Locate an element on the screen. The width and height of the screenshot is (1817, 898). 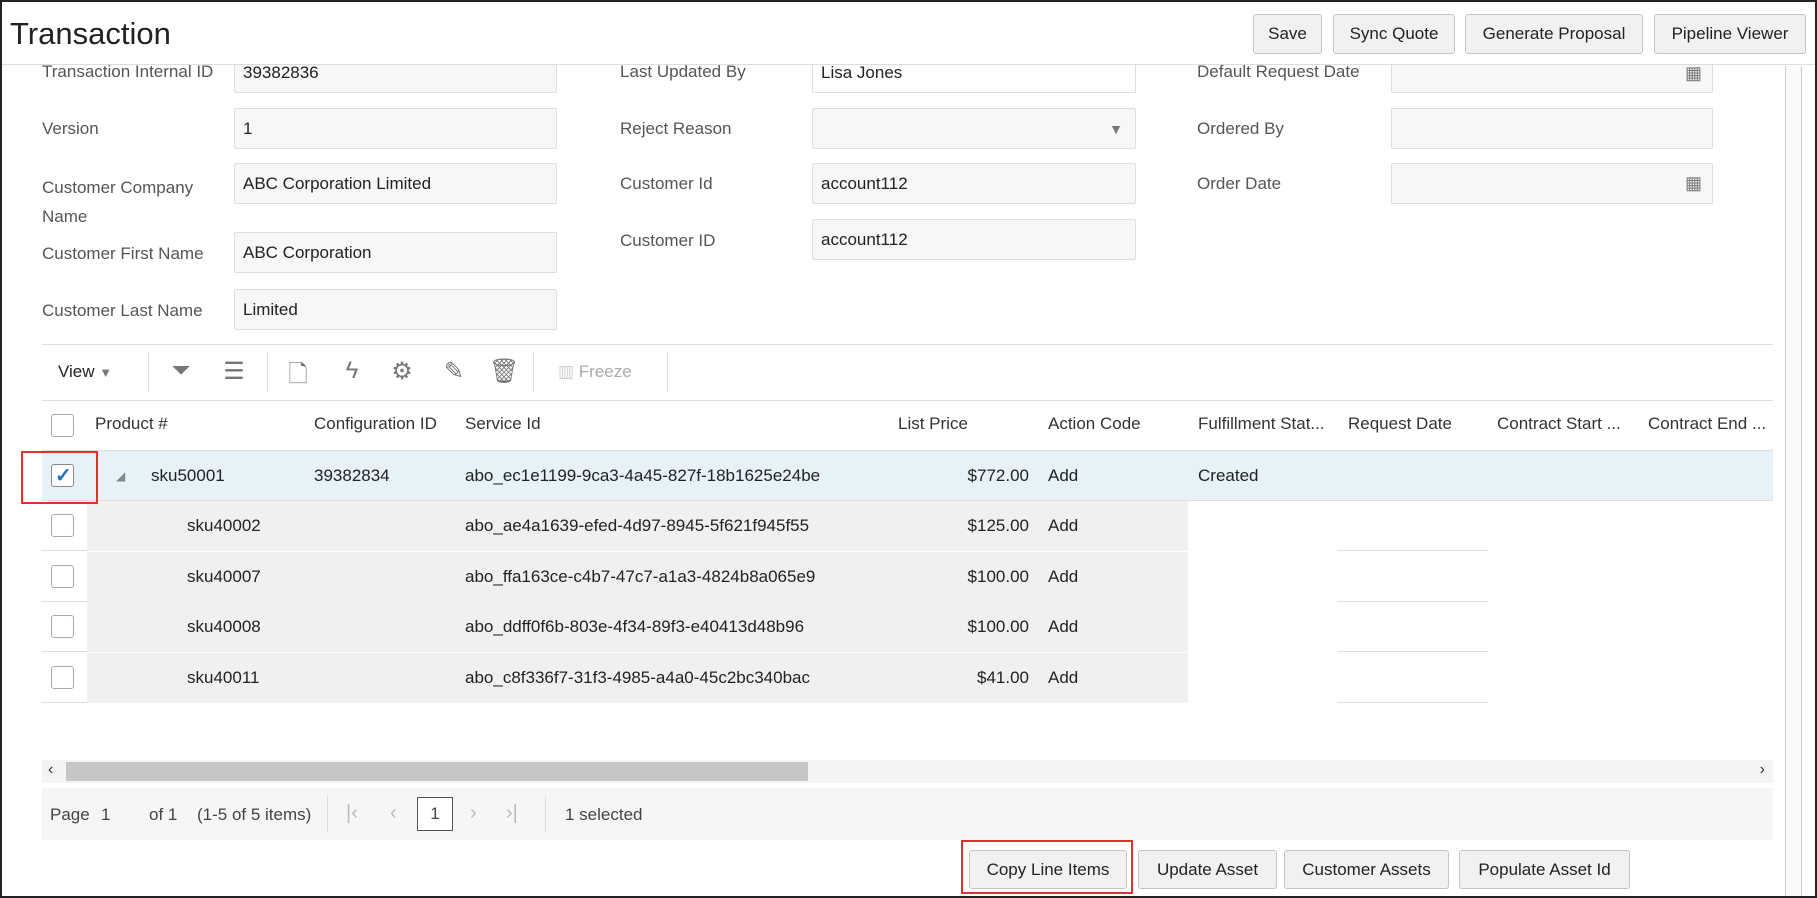
page-title: Transaction is located at coordinates (90, 33).